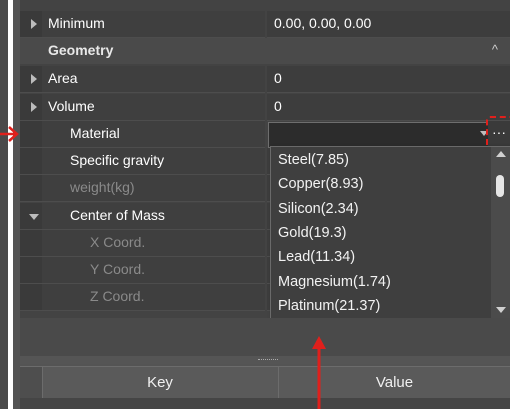  What do you see at coordinates (265, 107) in the screenshot?
I see `property-row-volume: Volume 0` at bounding box center [265, 107].